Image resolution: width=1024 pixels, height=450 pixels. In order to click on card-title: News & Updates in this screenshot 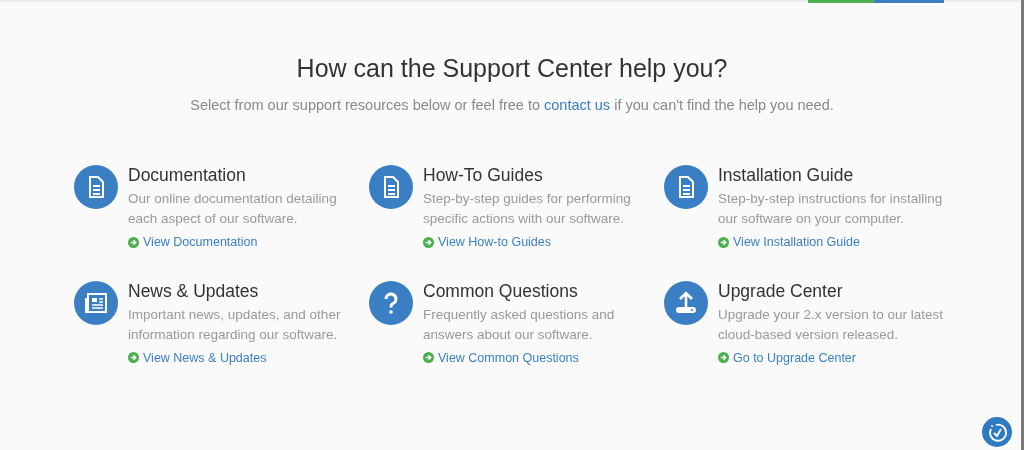, I will do `click(194, 291)`.